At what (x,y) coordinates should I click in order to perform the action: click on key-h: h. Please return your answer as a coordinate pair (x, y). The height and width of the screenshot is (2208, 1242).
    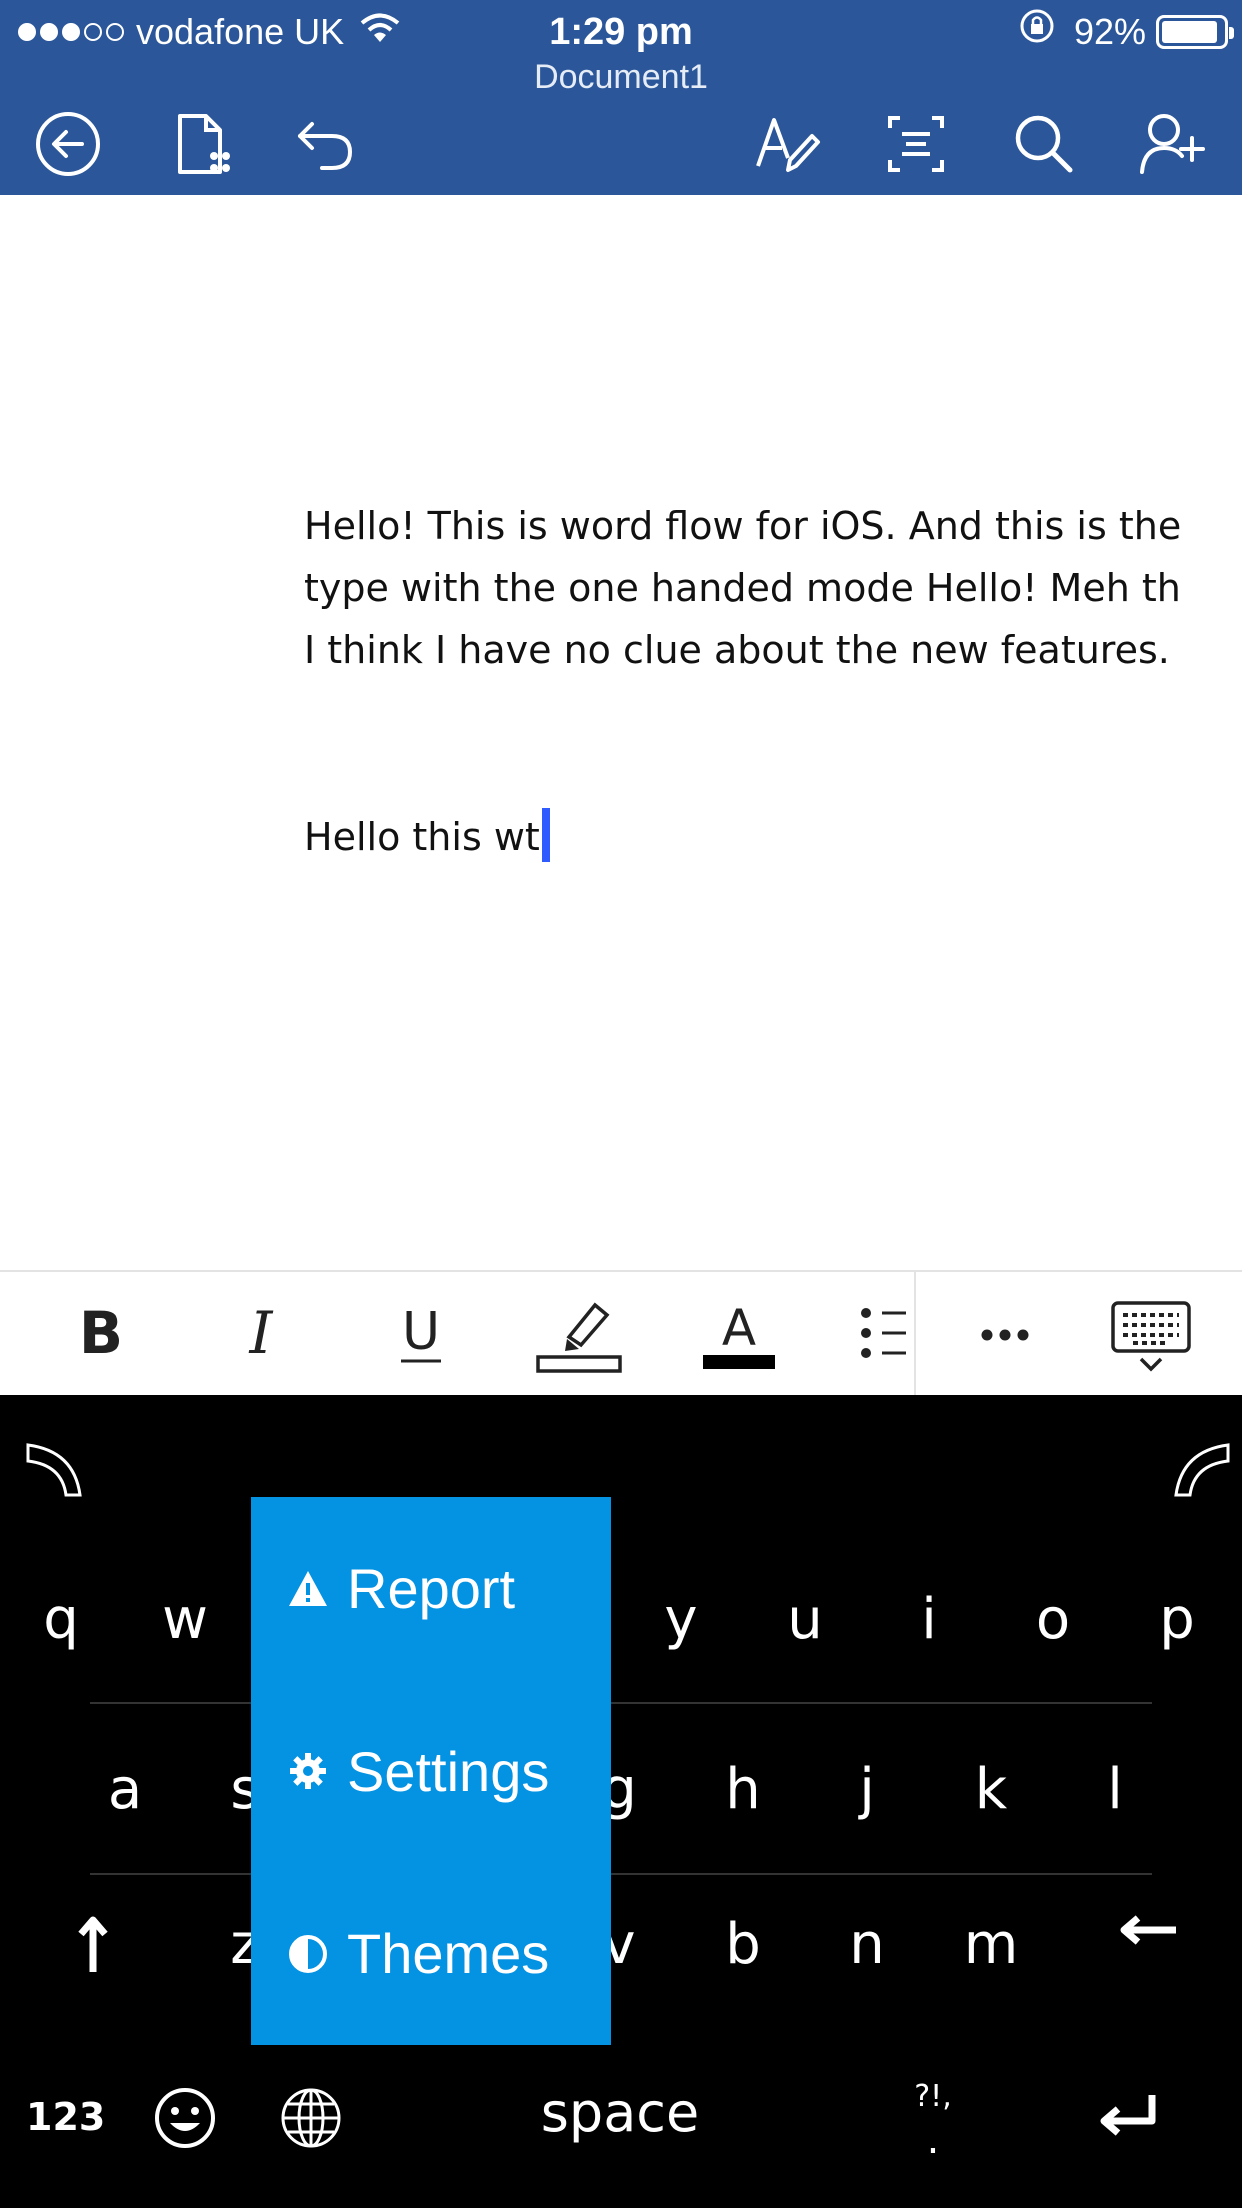
    Looking at the image, I should click on (743, 1790).